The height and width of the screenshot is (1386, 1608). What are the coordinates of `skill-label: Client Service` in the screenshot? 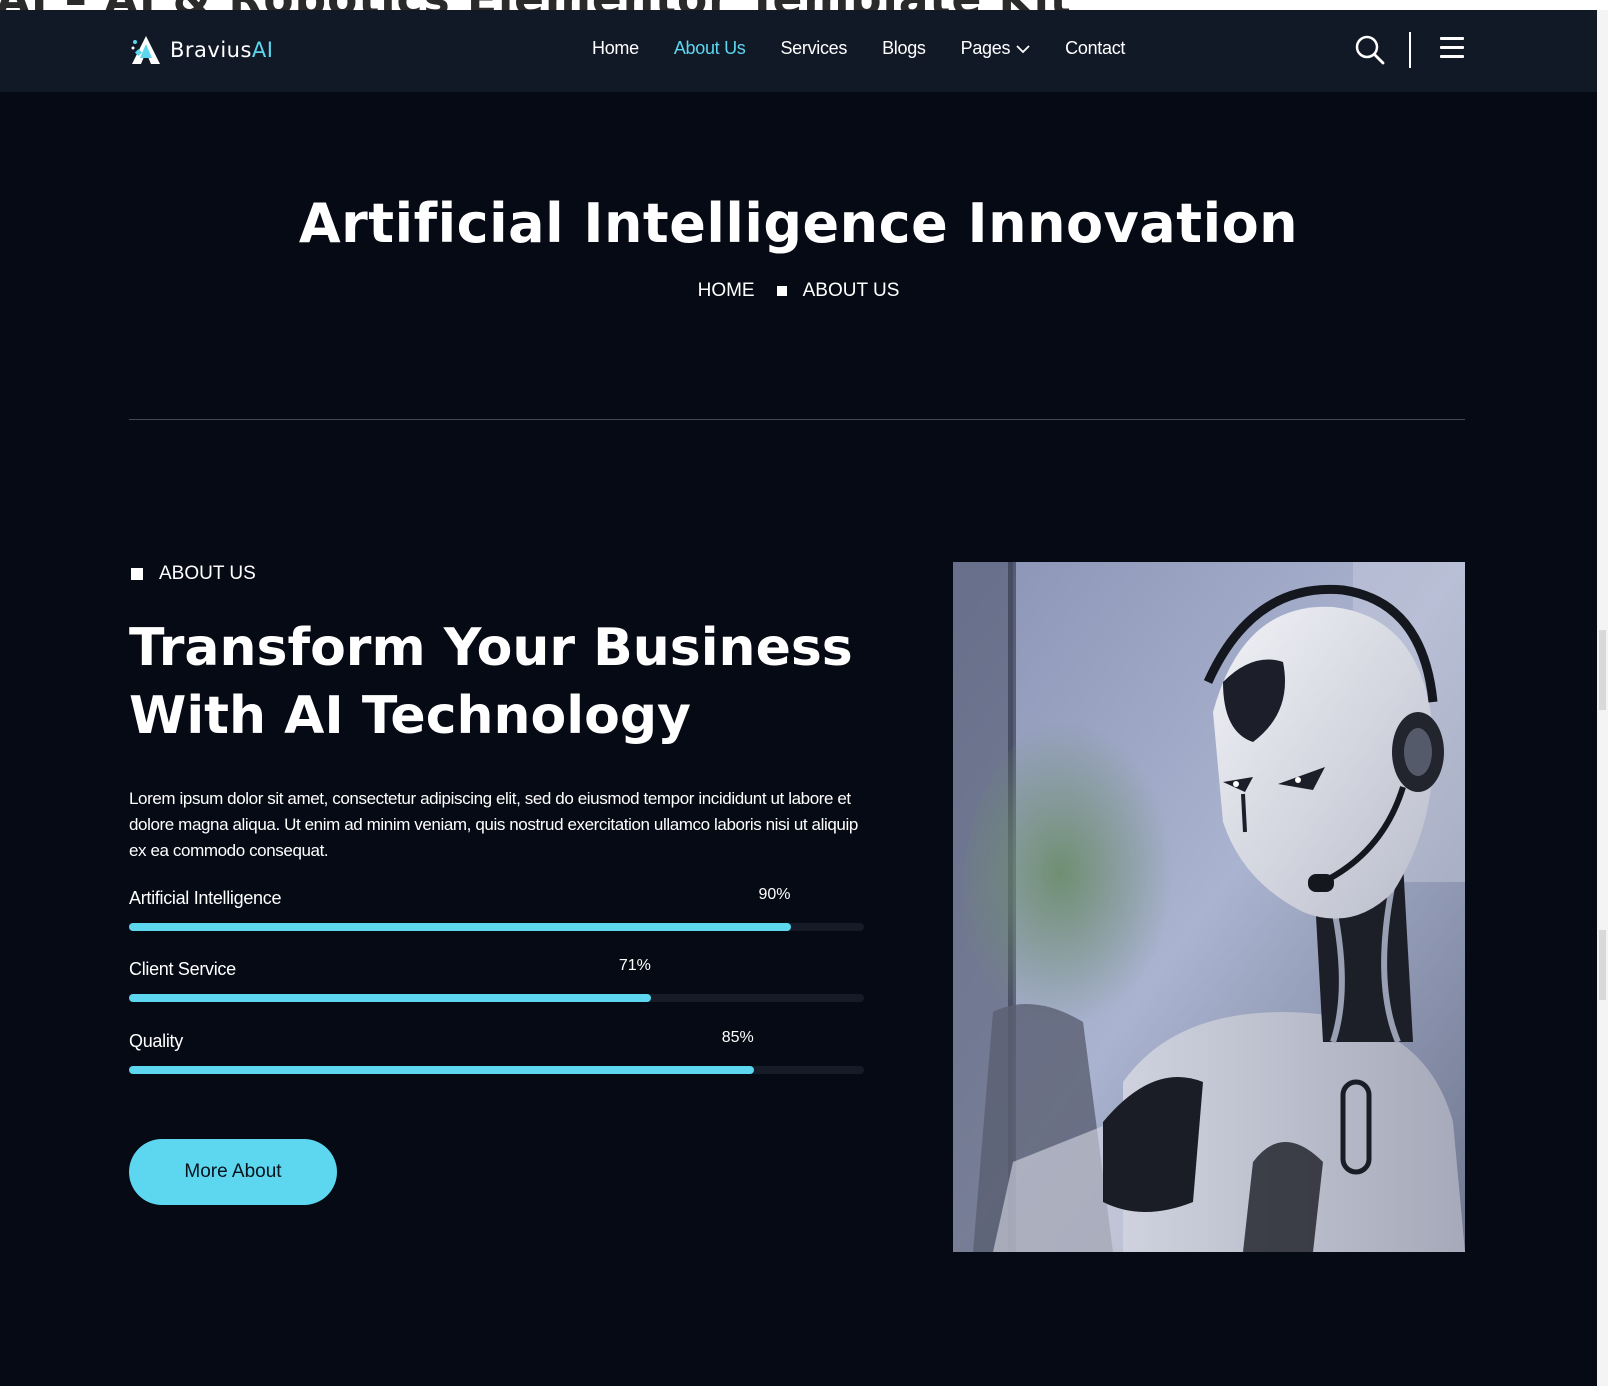 It's located at (182, 969).